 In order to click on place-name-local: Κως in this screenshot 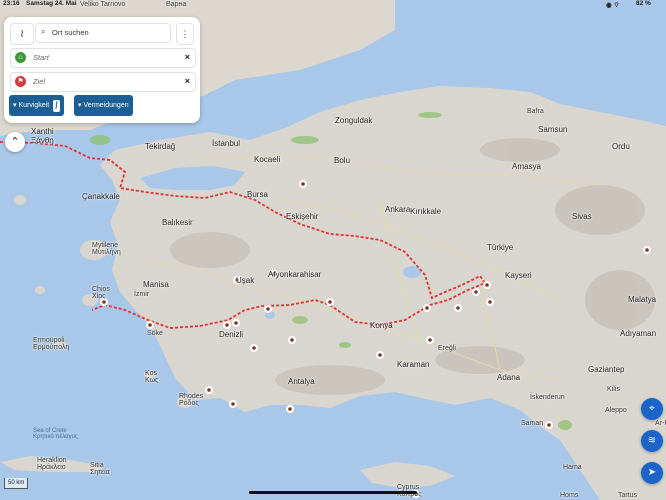, I will do `click(152, 380)`.